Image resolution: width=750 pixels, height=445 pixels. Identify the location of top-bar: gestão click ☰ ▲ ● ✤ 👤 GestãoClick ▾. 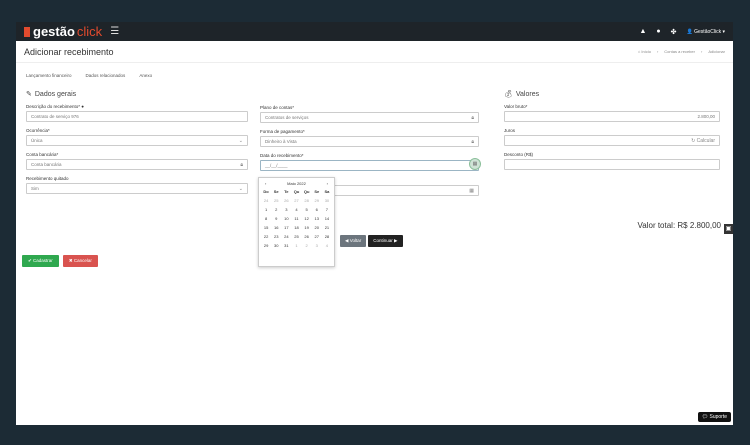
(374, 31).